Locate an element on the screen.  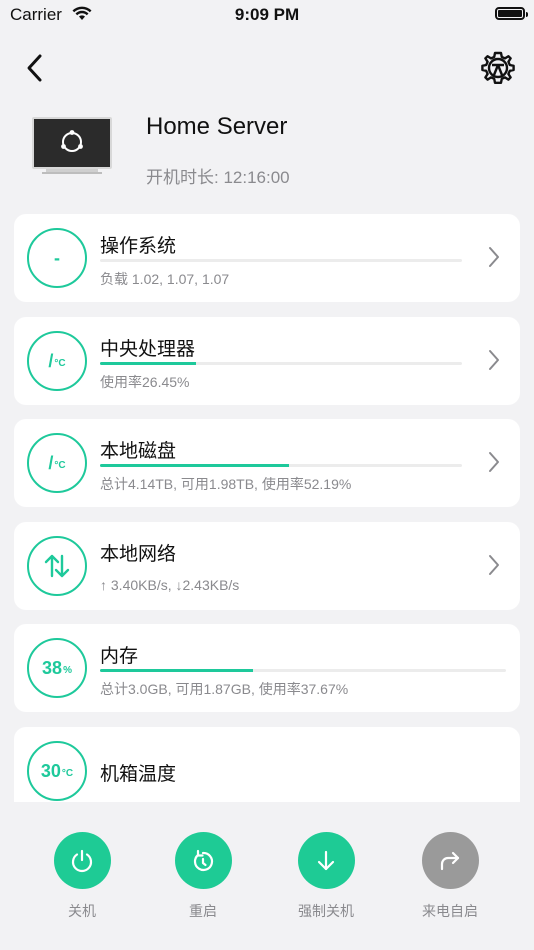
status-ring: 38% is located at coordinates (57, 668).